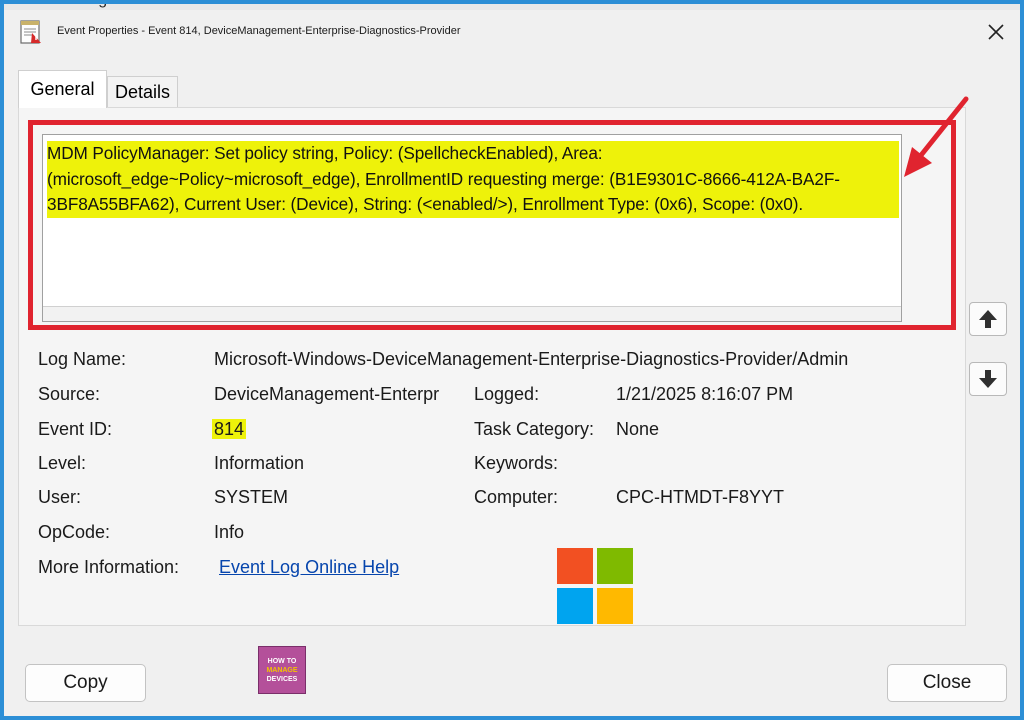 The width and height of the screenshot is (1024, 720). I want to click on keywords-label: Keywords:, so click(516, 463).